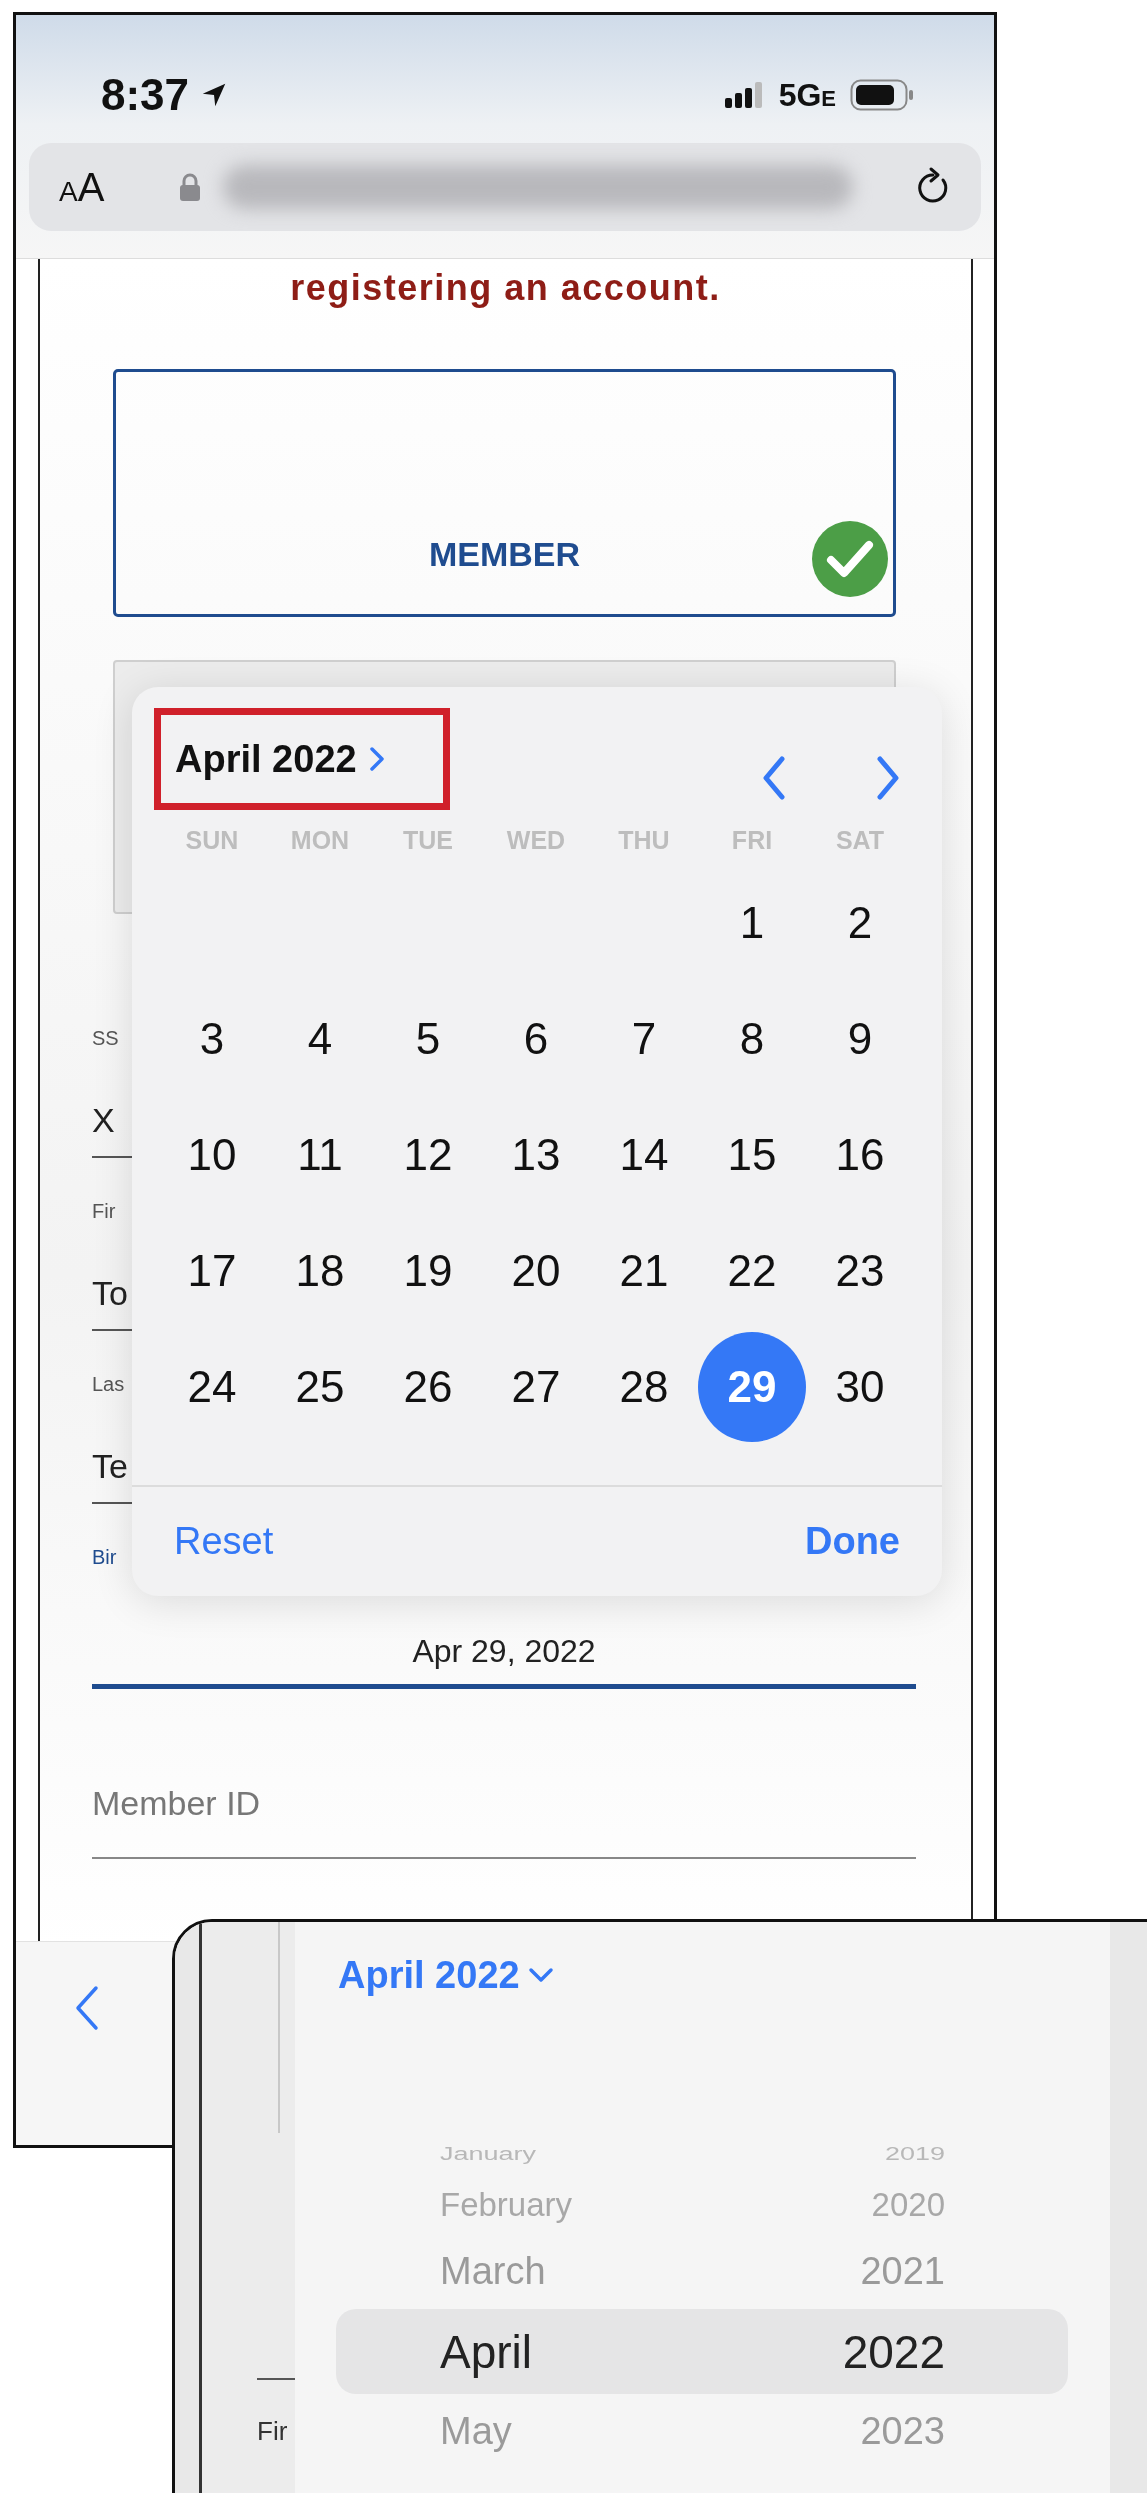 Image resolution: width=1147 pixels, height=2493 pixels. I want to click on calendar-day: 18, so click(320, 1271).